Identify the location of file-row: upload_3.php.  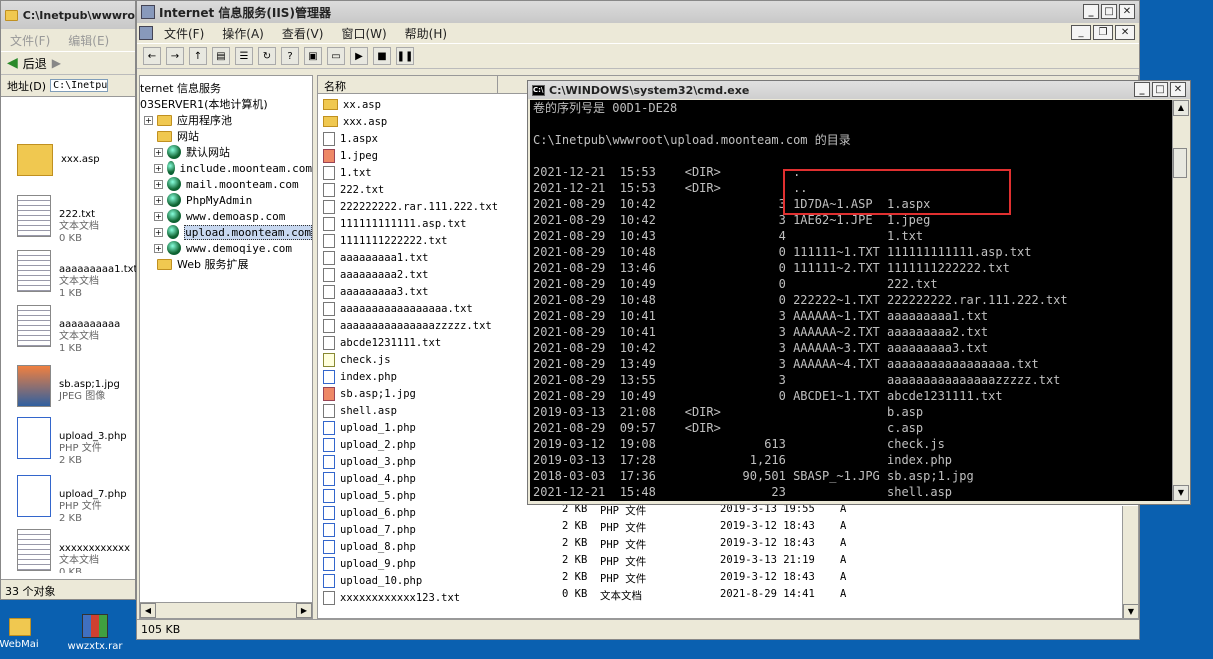
(409, 461).